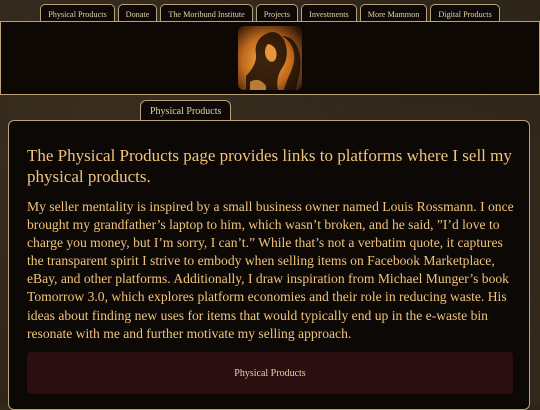  I want to click on physical-products-link-button: Physical Products, so click(270, 373).